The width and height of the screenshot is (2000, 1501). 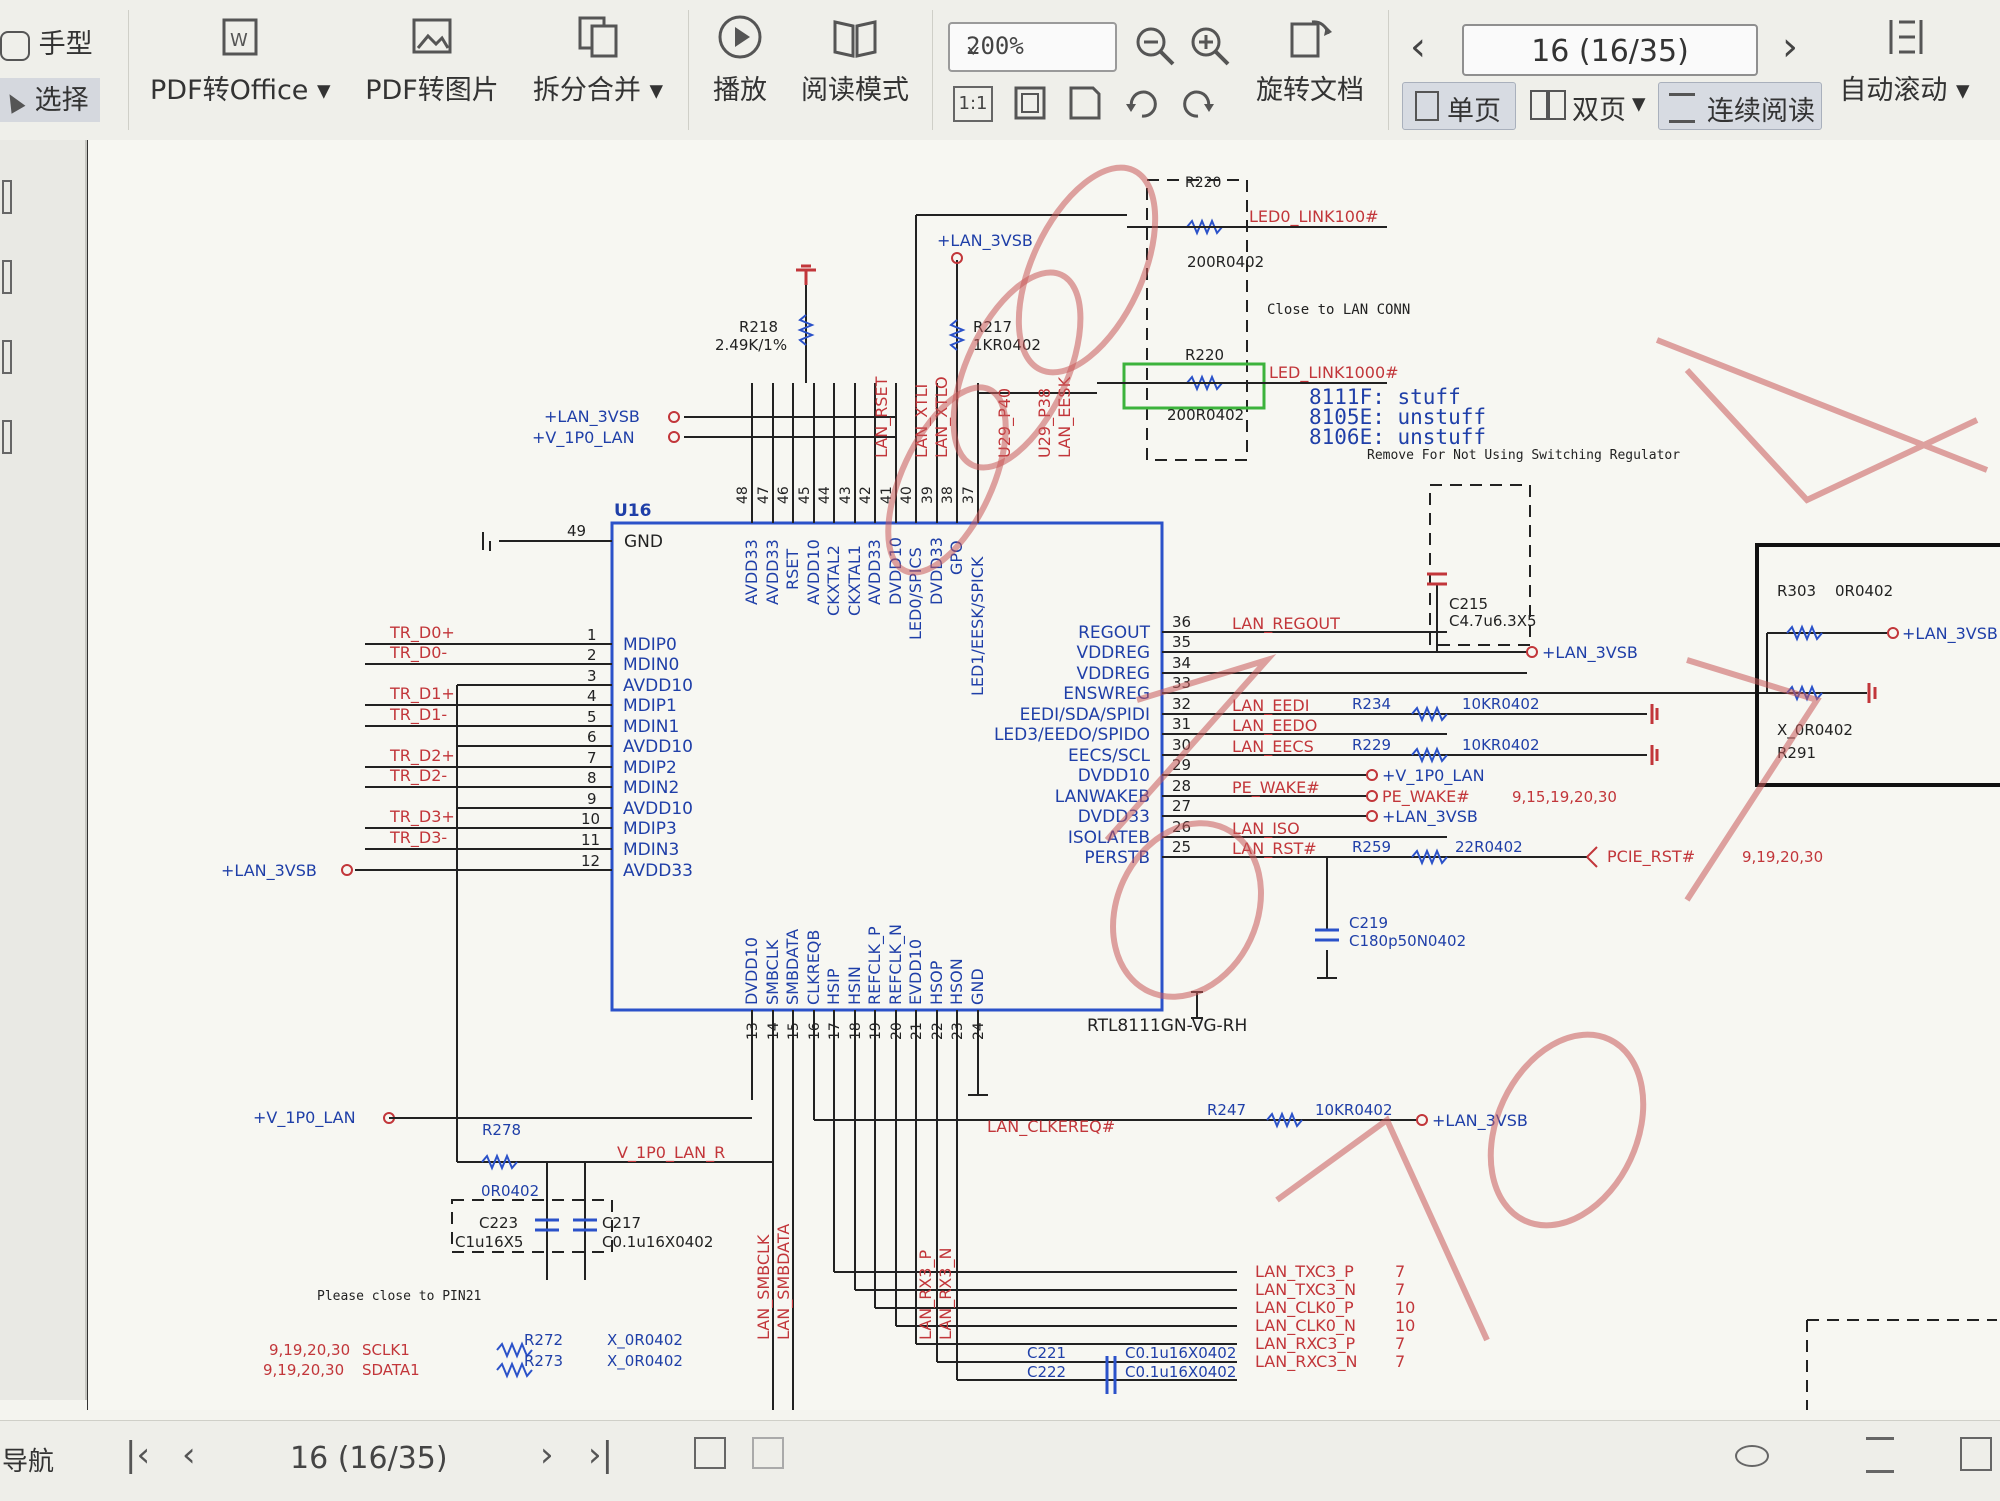 What do you see at coordinates (710, 1453) in the screenshot?
I see `back-icon` at bounding box center [710, 1453].